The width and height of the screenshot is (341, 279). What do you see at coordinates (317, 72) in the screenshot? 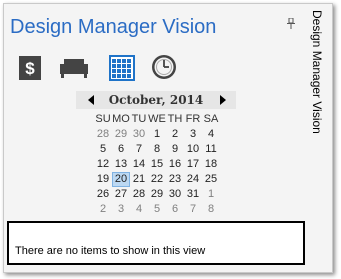
I see `side-title-label: Design Manager Vision` at bounding box center [317, 72].